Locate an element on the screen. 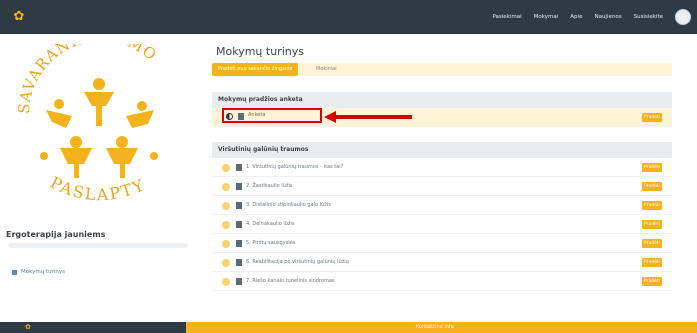 Image resolution: width=697 pixels, height=333 pixels. lesson-row: Anketa Pradėti is located at coordinates (442, 117).